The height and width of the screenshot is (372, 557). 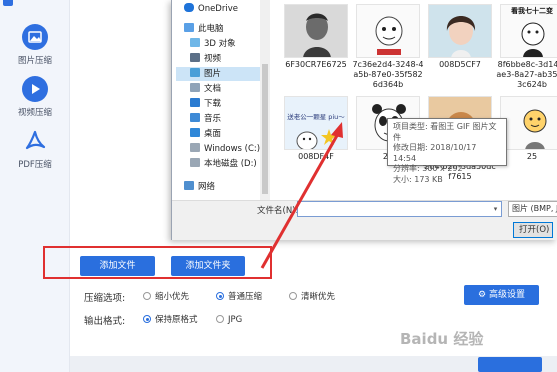 What do you see at coordinates (442, 339) in the screenshot?
I see `watermark: Baidu 经验` at bounding box center [442, 339].